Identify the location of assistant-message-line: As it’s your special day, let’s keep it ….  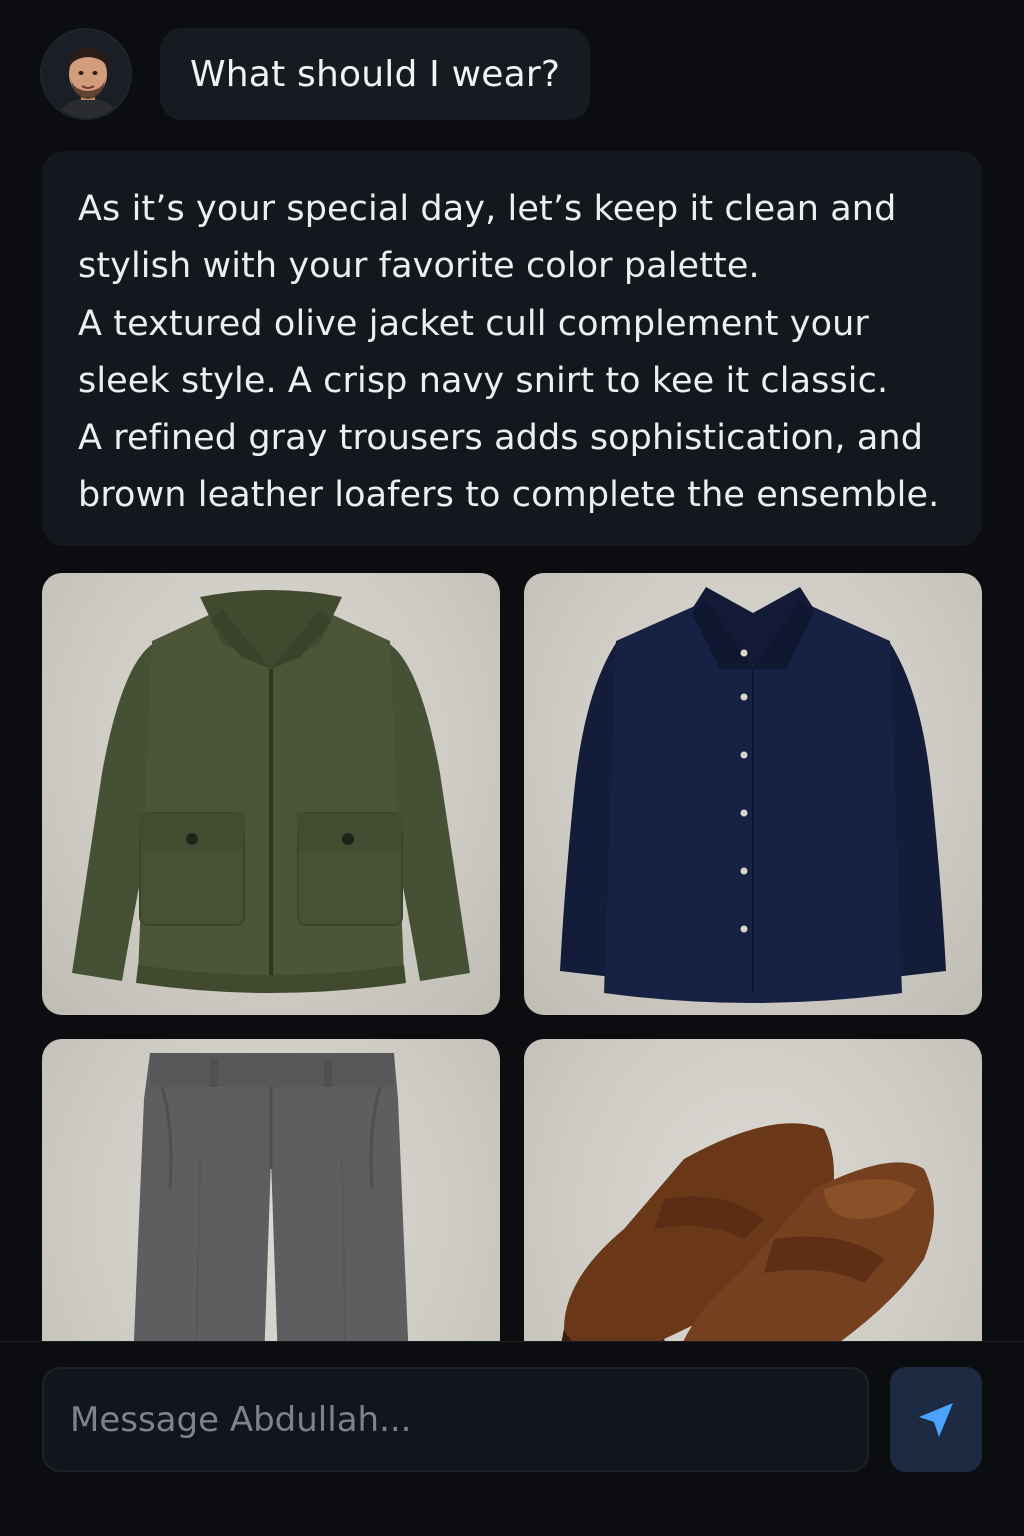
(487, 209).